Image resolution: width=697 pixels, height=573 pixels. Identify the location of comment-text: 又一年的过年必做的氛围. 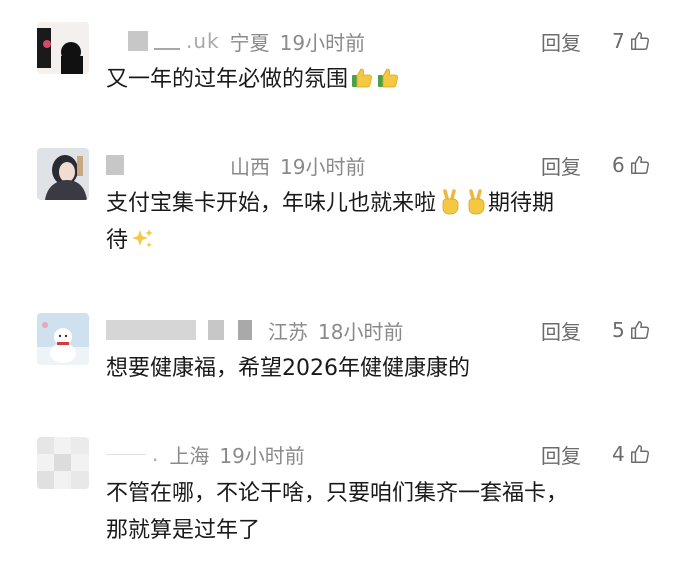
(386, 79).